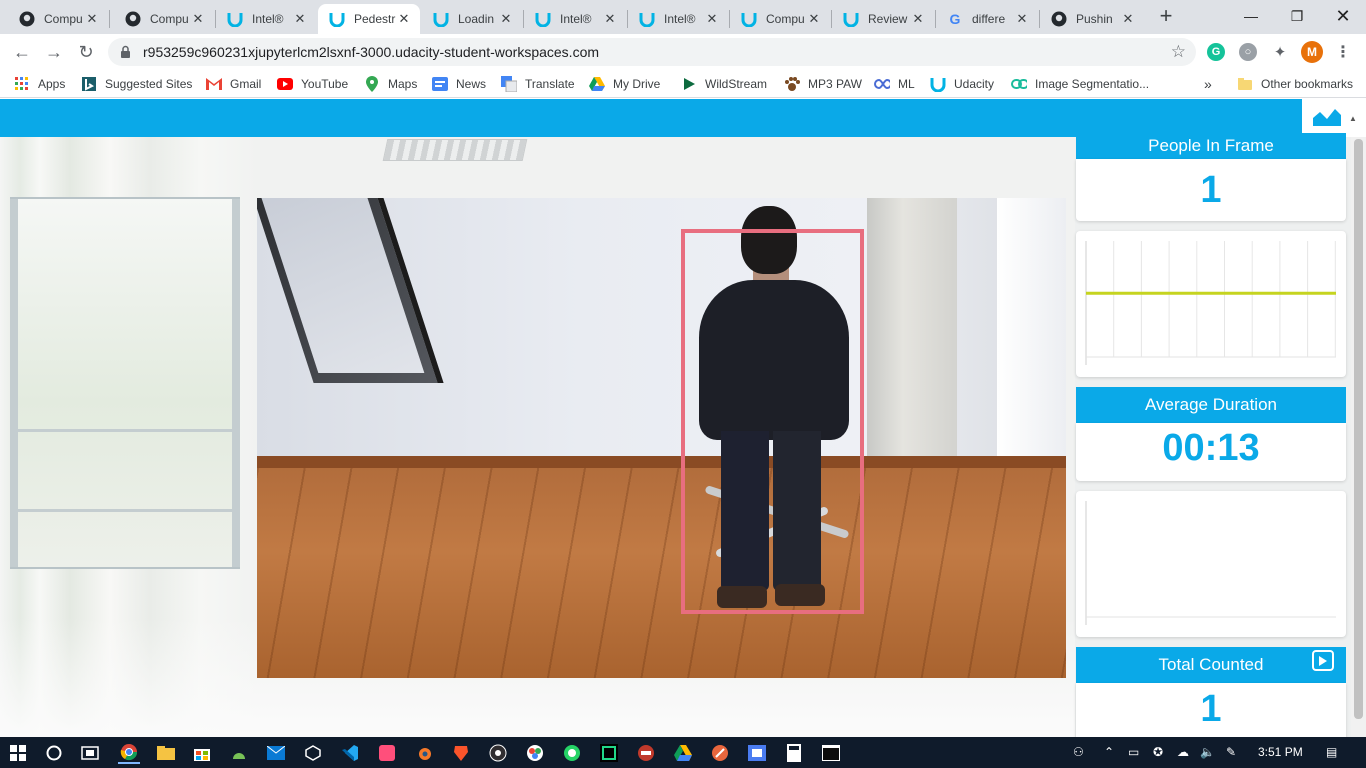  I want to click on stats-toggle: ▲, so click(1334, 118).